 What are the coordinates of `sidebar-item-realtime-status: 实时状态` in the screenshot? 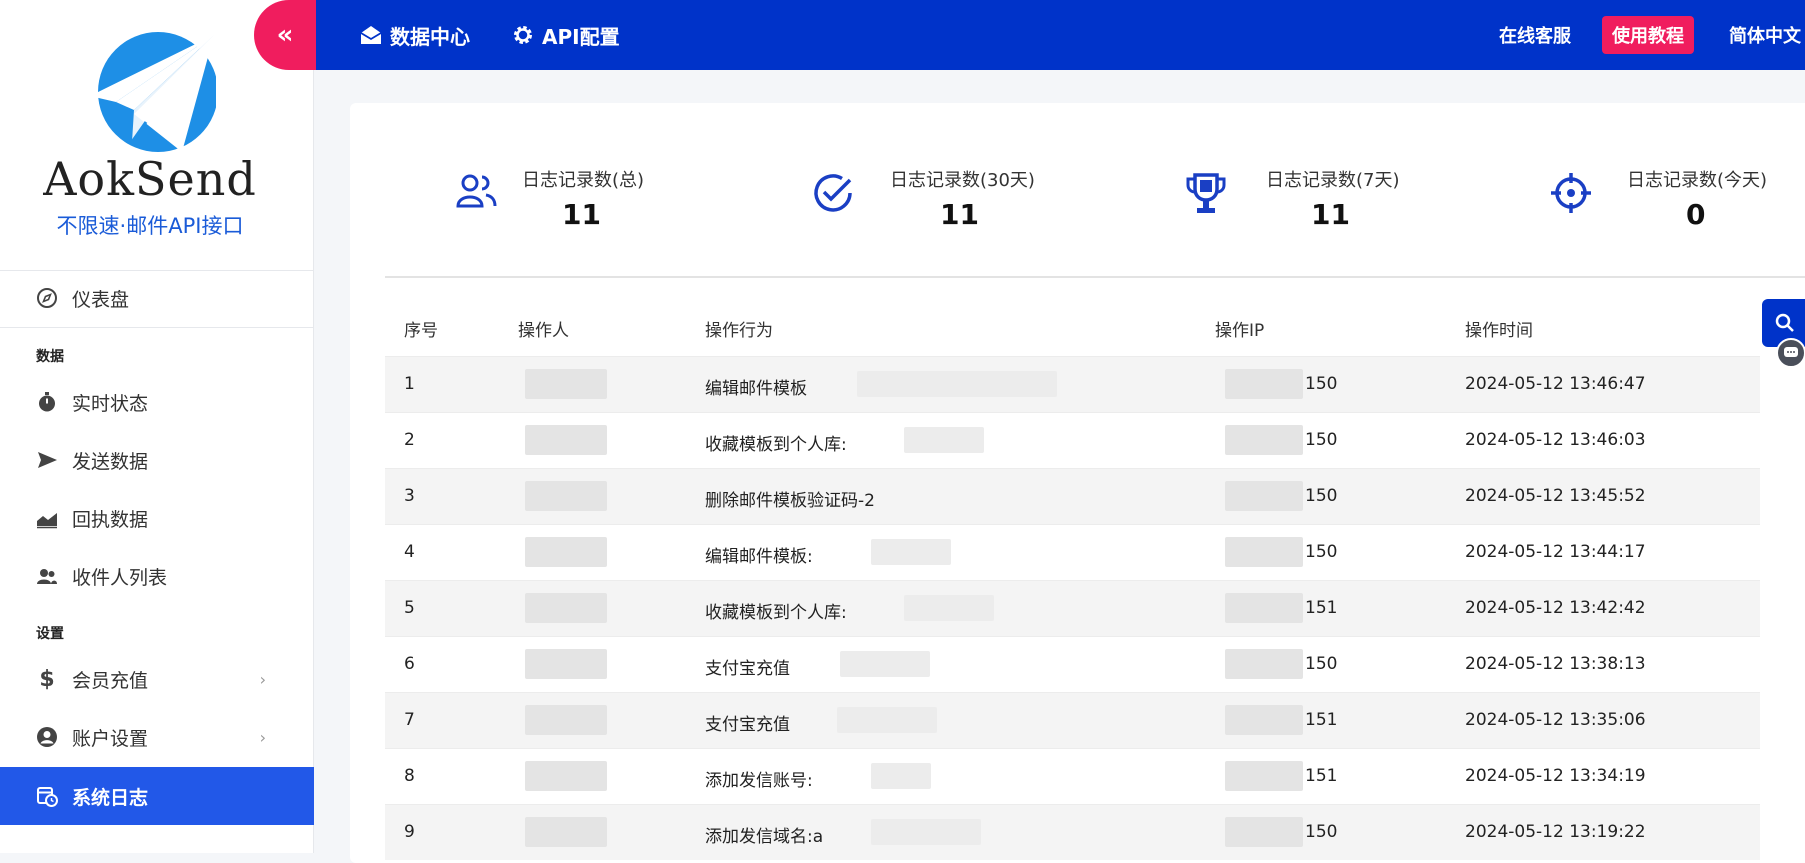 It's located at (157, 402).